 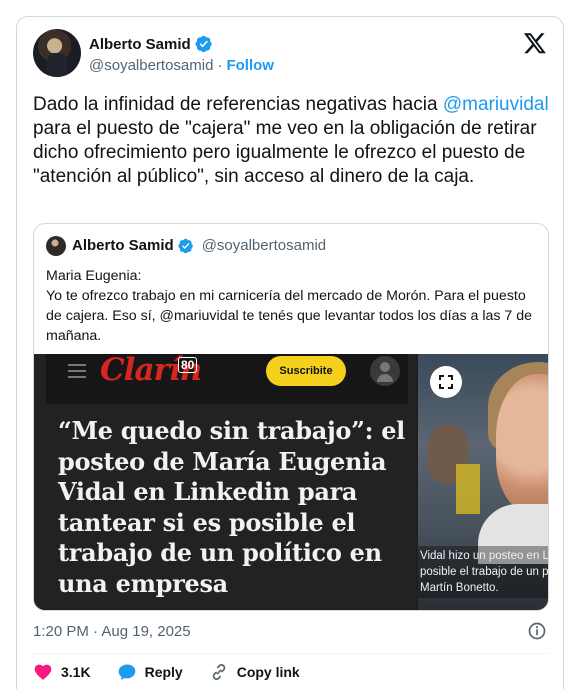 What do you see at coordinates (227, 379) in the screenshot?
I see `clarin-header: Clarín 80 Suscribite` at bounding box center [227, 379].